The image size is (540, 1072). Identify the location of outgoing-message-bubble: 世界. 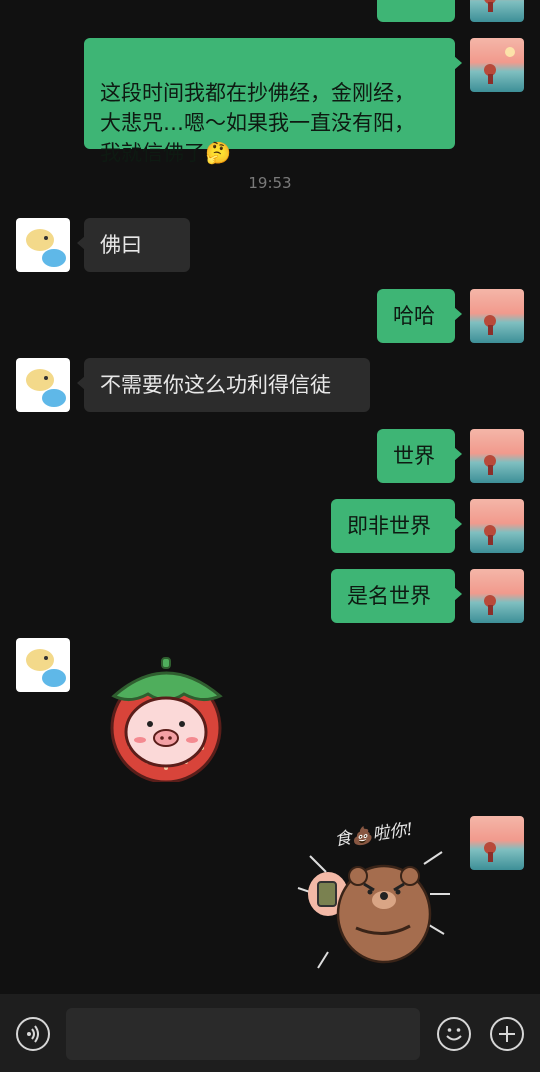
(419, 456).